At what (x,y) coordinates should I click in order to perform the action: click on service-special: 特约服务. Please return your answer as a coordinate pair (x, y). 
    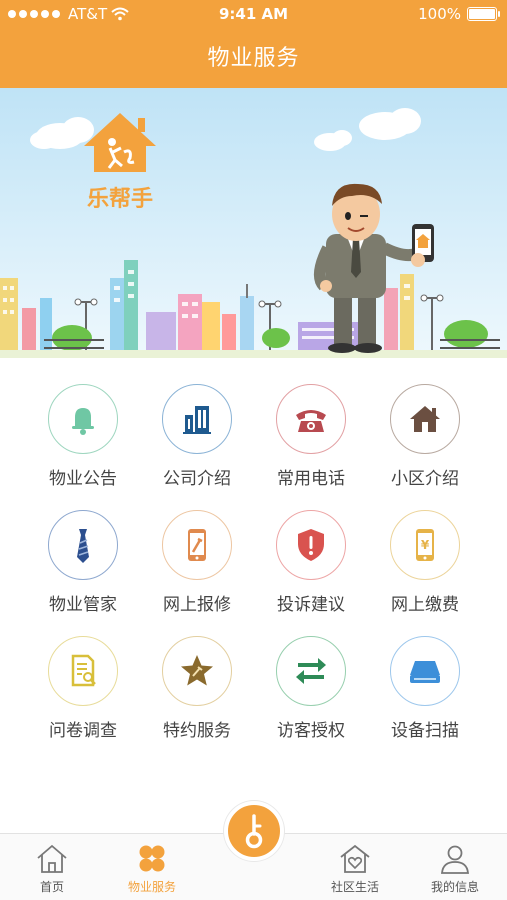
    Looking at the image, I should click on (197, 684).